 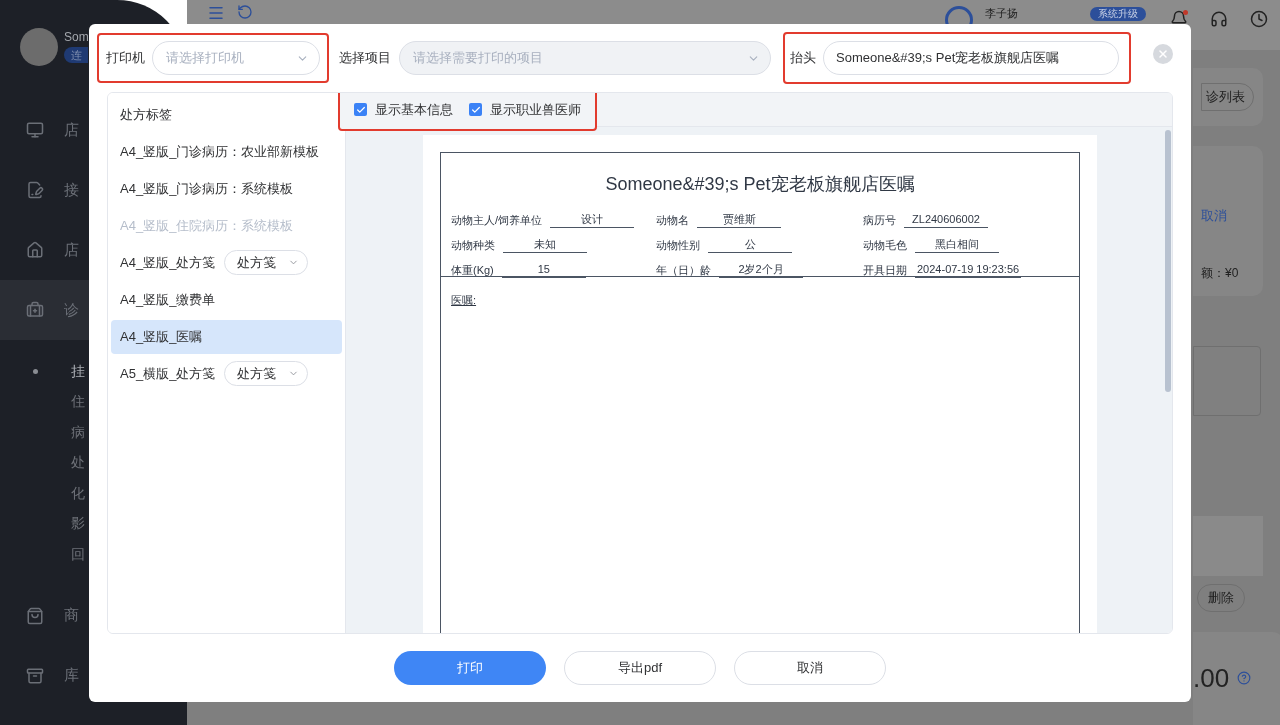 I want to click on field-label: 动物种类, so click(x=473, y=245).